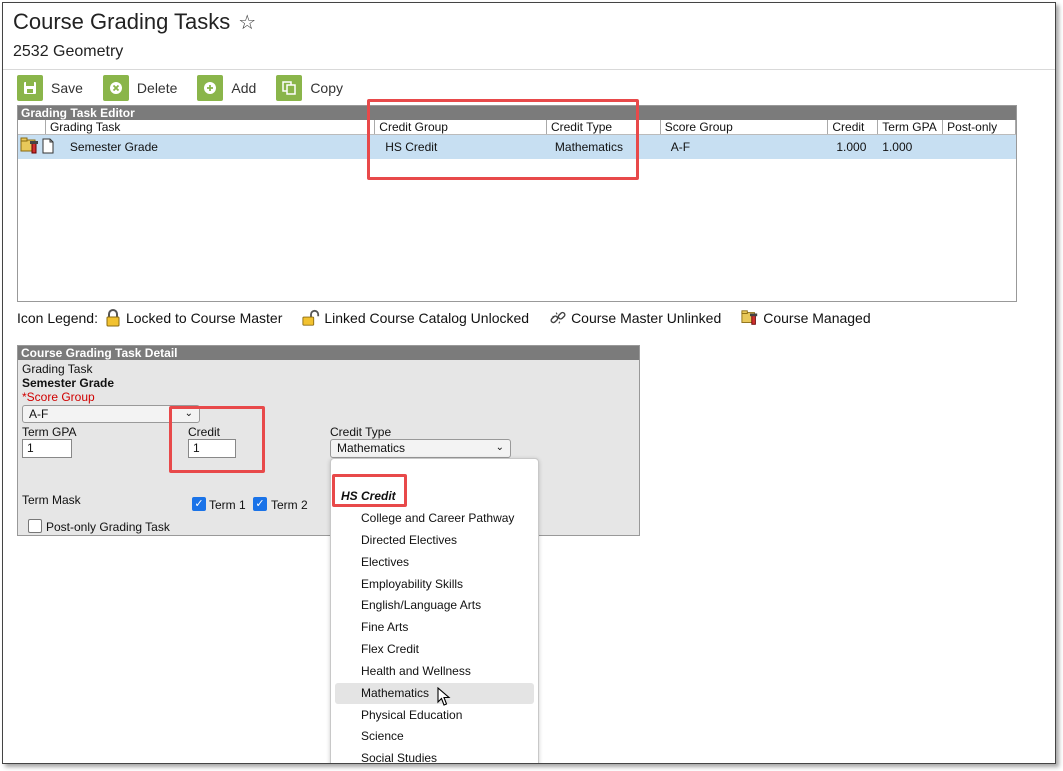 The height and width of the screenshot is (771, 1063). What do you see at coordinates (289, 88) in the screenshot?
I see `copy-icon` at bounding box center [289, 88].